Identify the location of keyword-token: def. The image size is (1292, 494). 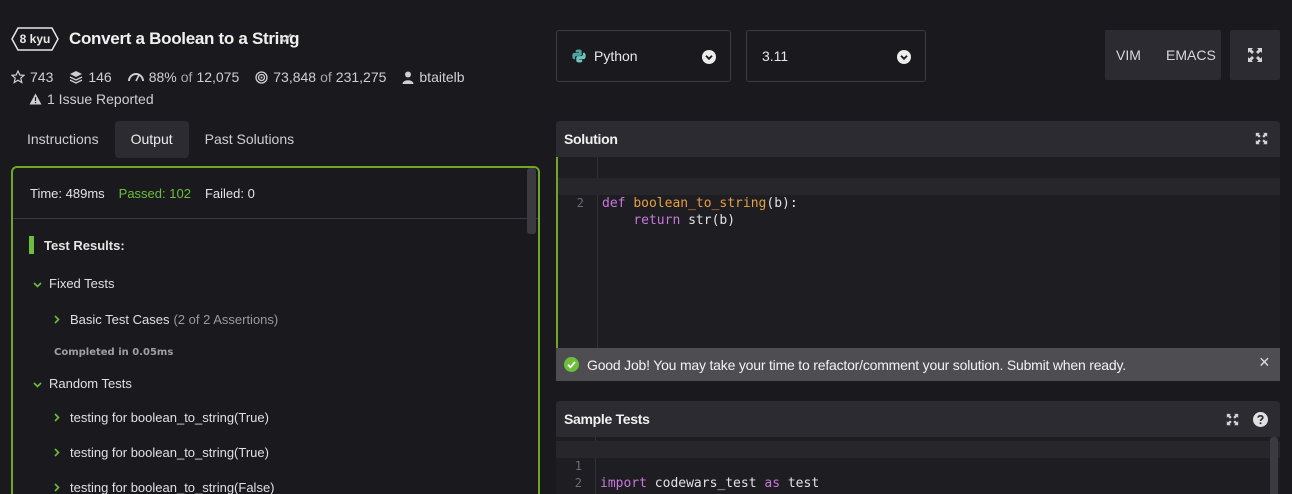
(614, 203).